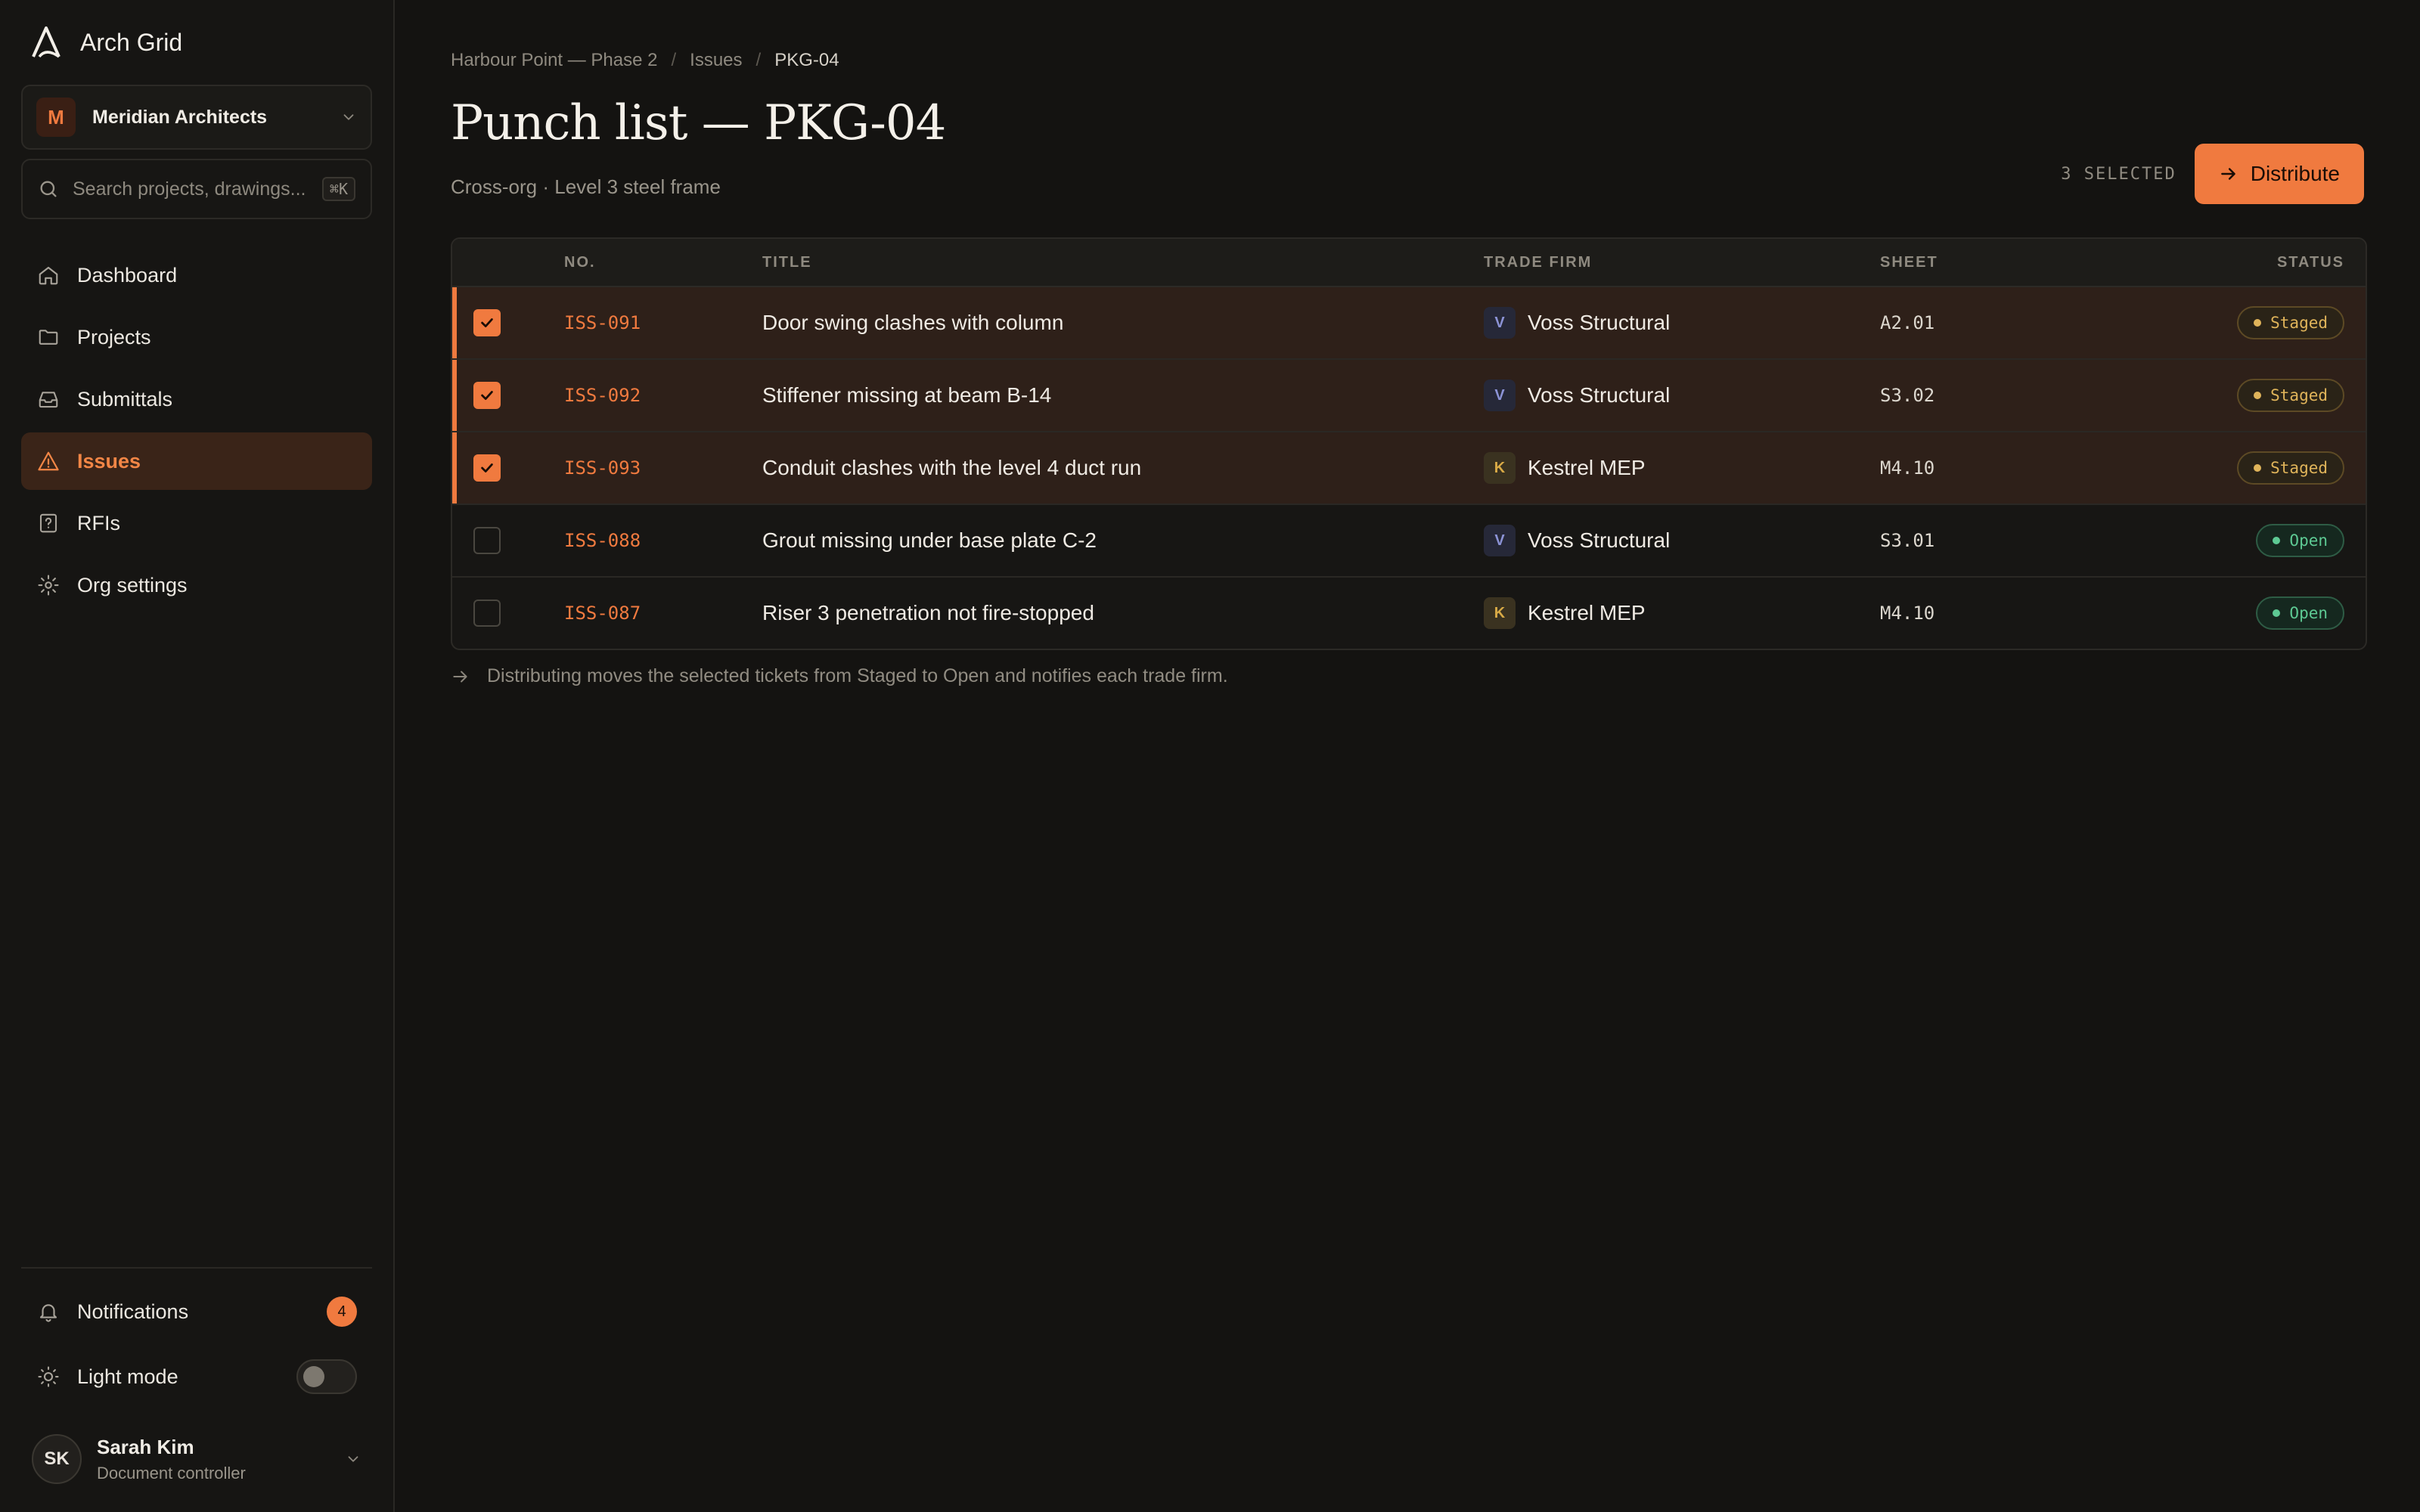 The width and height of the screenshot is (2420, 1512). I want to click on sheet-ref: A2.01, so click(1907, 323).